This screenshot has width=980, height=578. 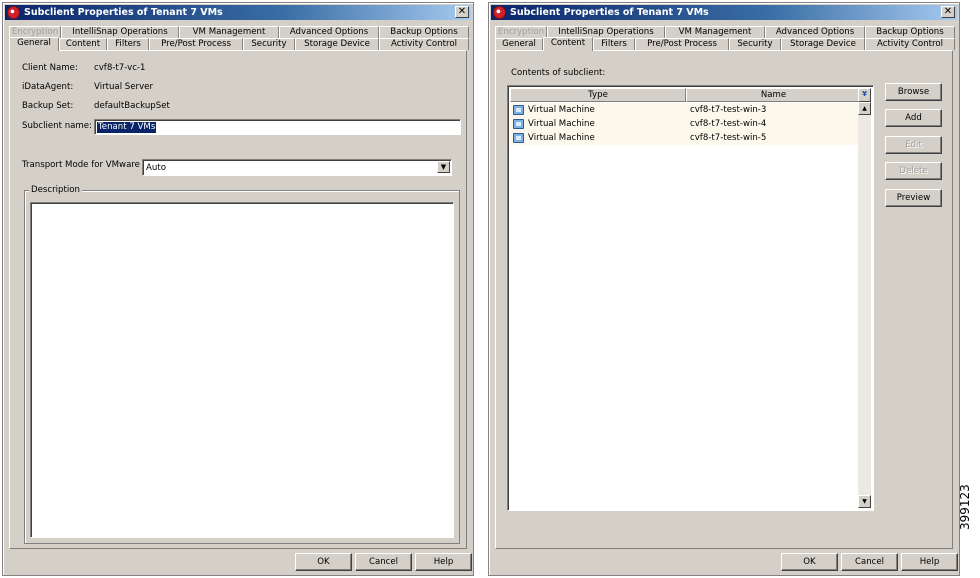 I want to click on scroll-down-icon: ▼, so click(x=864, y=501).